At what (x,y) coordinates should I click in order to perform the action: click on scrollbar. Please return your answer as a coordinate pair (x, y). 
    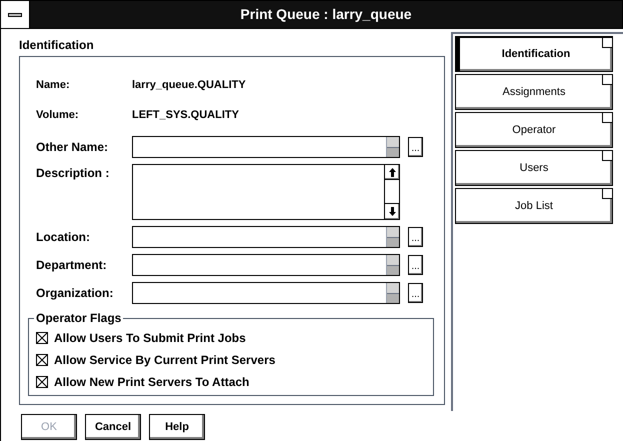
    Looking at the image, I should click on (391, 192).